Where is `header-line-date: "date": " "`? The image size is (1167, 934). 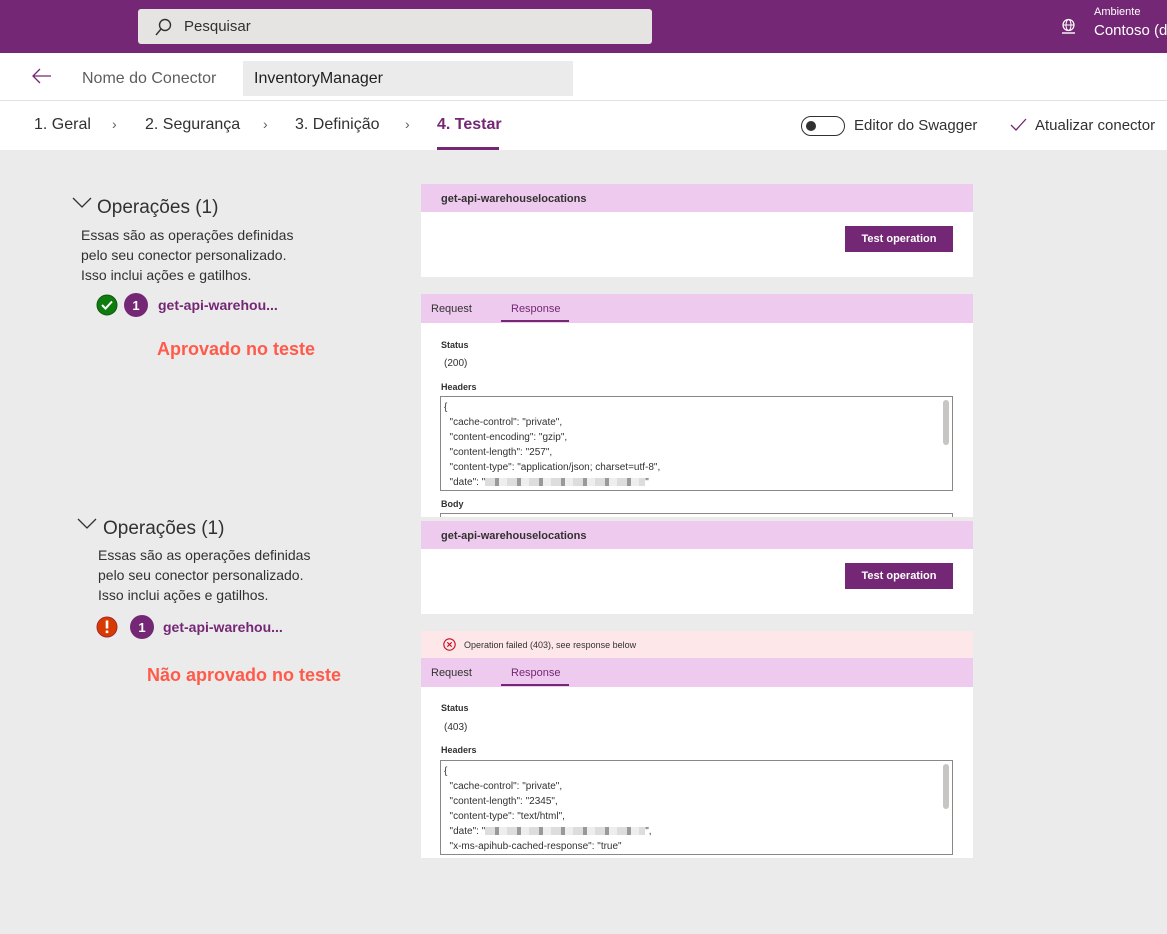
header-line-date: "date": " " is located at coordinates (698, 482).